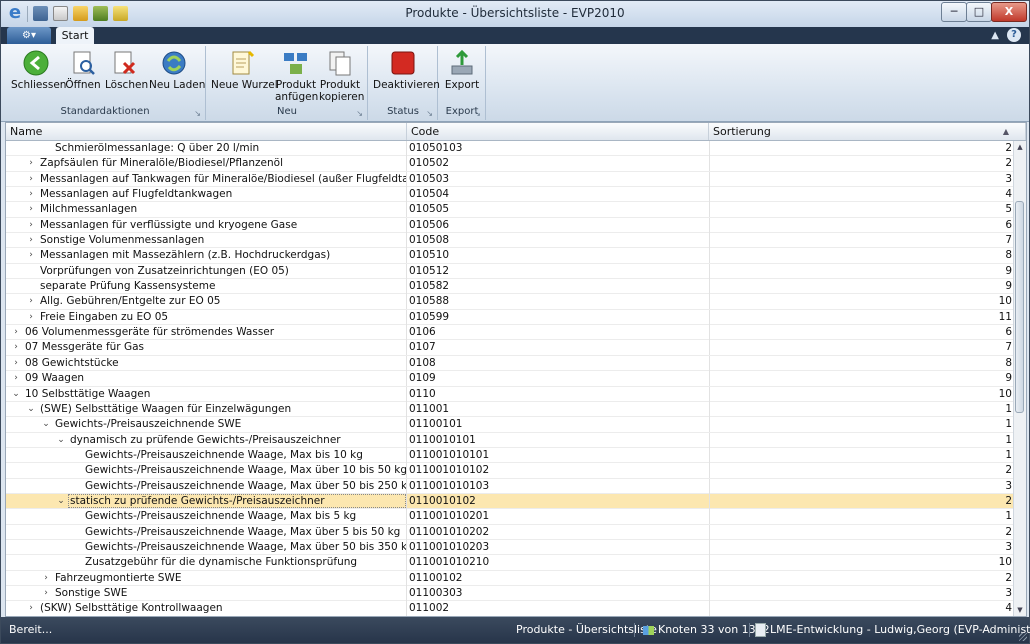 Image resolution: width=1030 pixels, height=644 pixels. What do you see at coordinates (126, 75) in the screenshot?
I see `loeschen-button: Löschen` at bounding box center [126, 75].